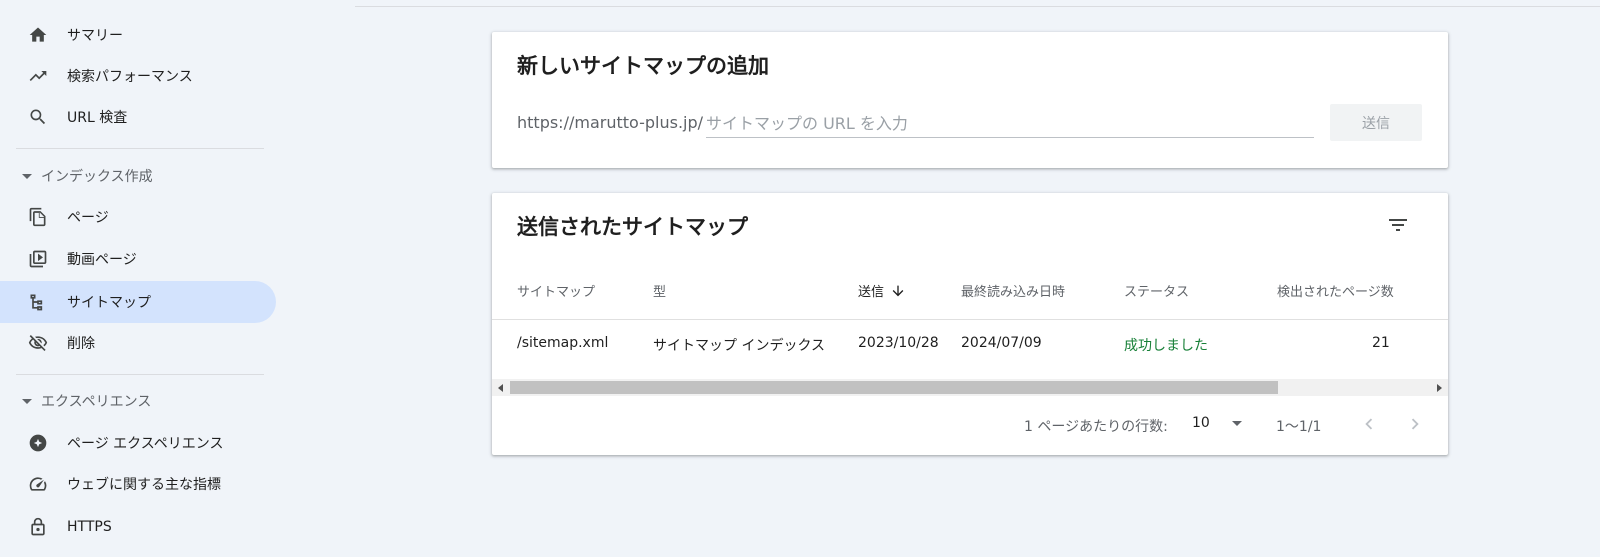 This screenshot has width=1600, height=557. I want to click on sidebar-item-performance: 検索パフォーマンス, so click(138, 76).